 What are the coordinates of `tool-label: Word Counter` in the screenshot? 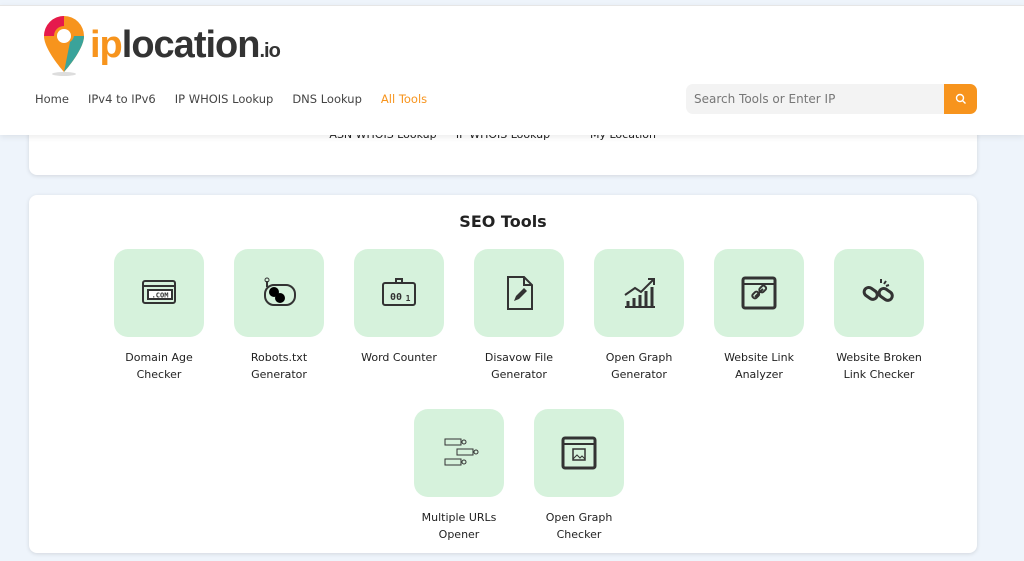 It's located at (399, 357).